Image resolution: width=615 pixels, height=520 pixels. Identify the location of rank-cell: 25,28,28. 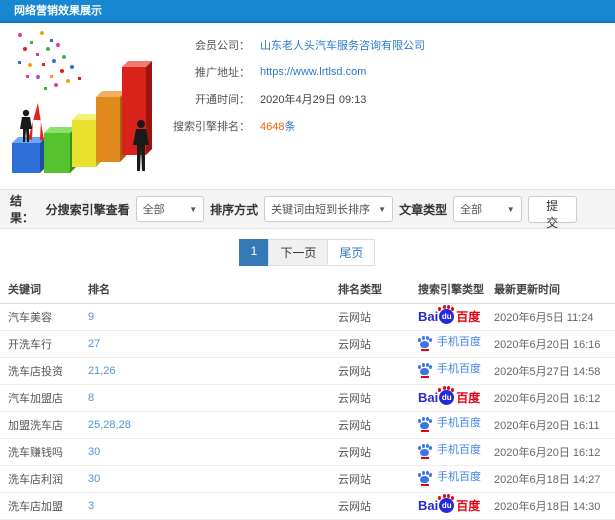
(213, 425).